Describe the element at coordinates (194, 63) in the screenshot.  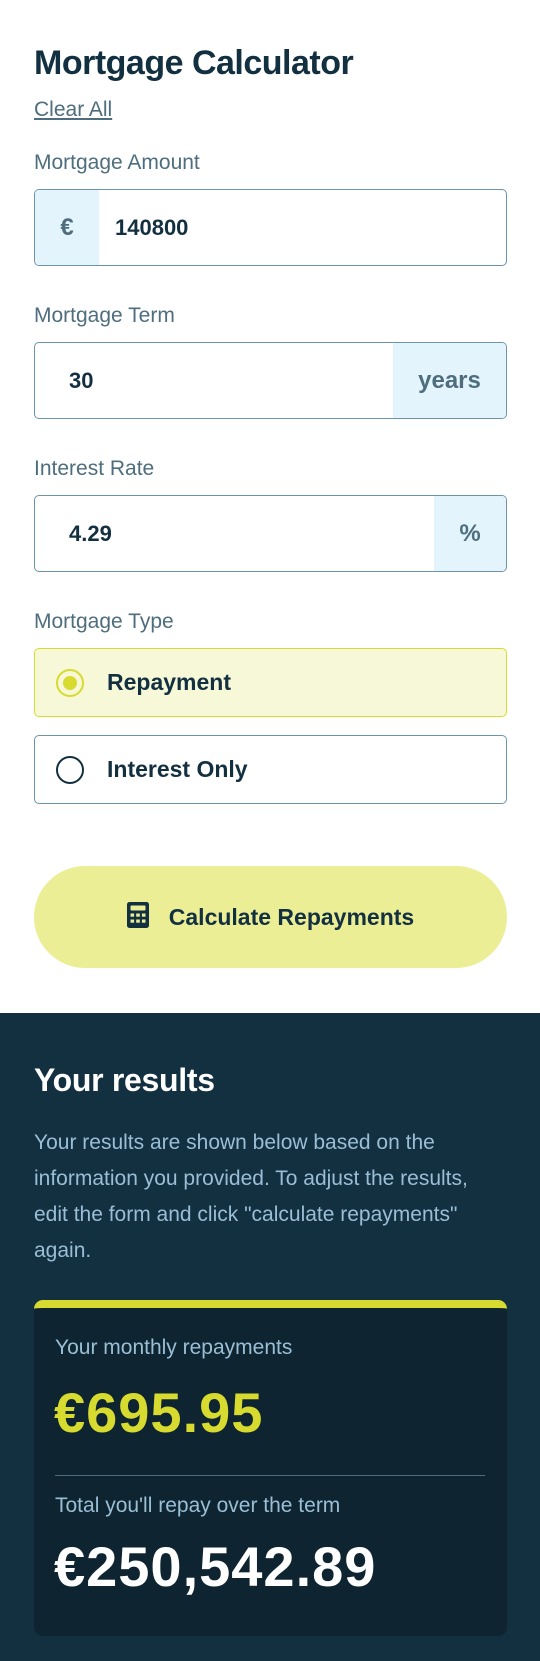
I see `page-title: Mortgage Calculator` at that location.